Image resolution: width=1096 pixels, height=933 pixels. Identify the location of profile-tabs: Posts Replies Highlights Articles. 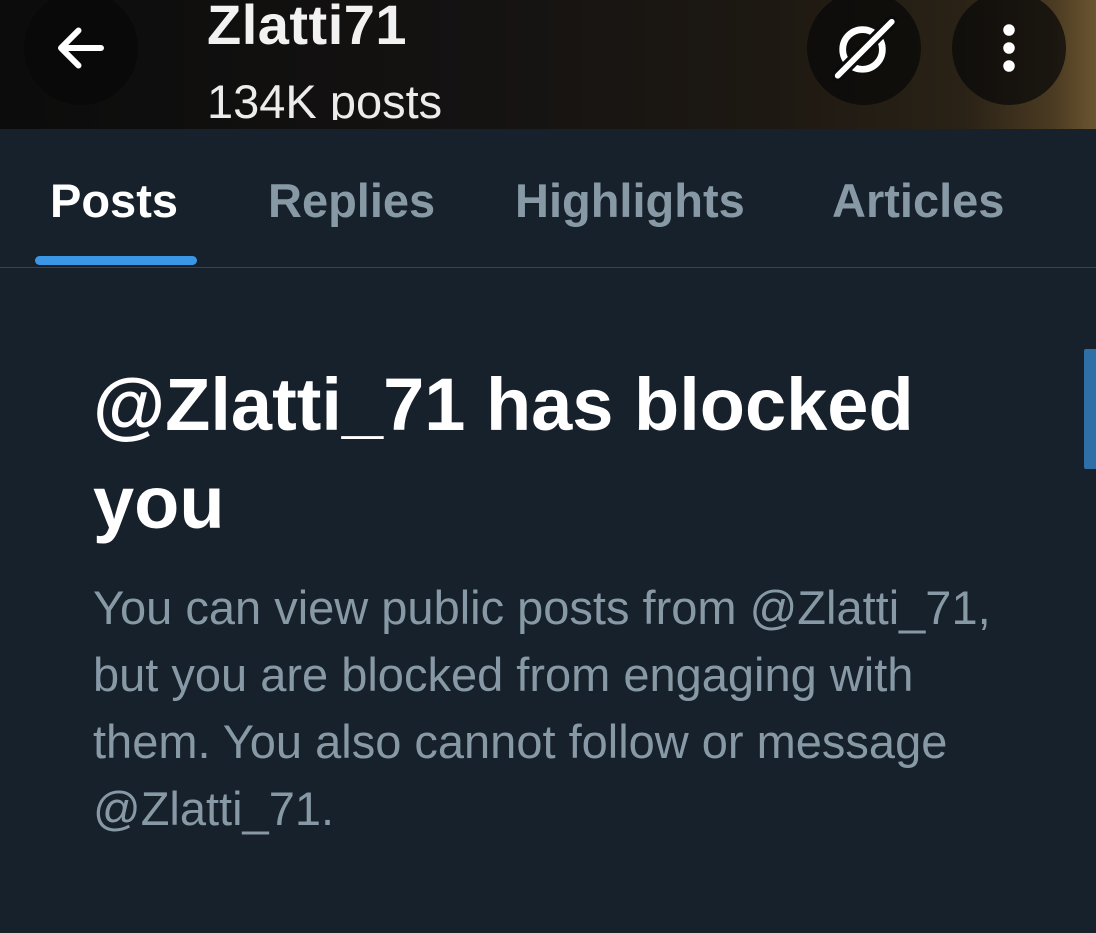
(548, 198).